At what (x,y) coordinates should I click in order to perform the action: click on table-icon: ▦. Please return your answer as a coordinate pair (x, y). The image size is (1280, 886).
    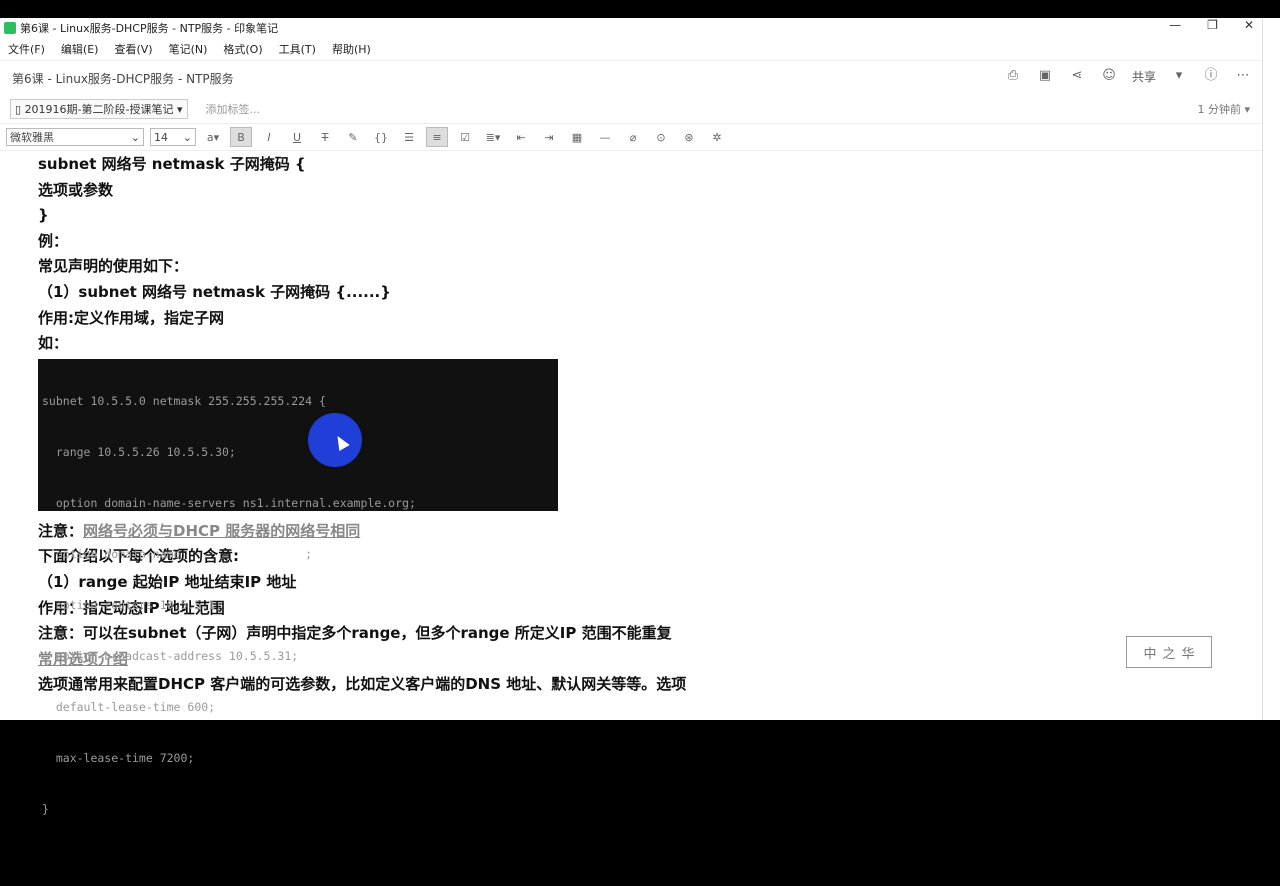
    Looking at the image, I should click on (577, 137).